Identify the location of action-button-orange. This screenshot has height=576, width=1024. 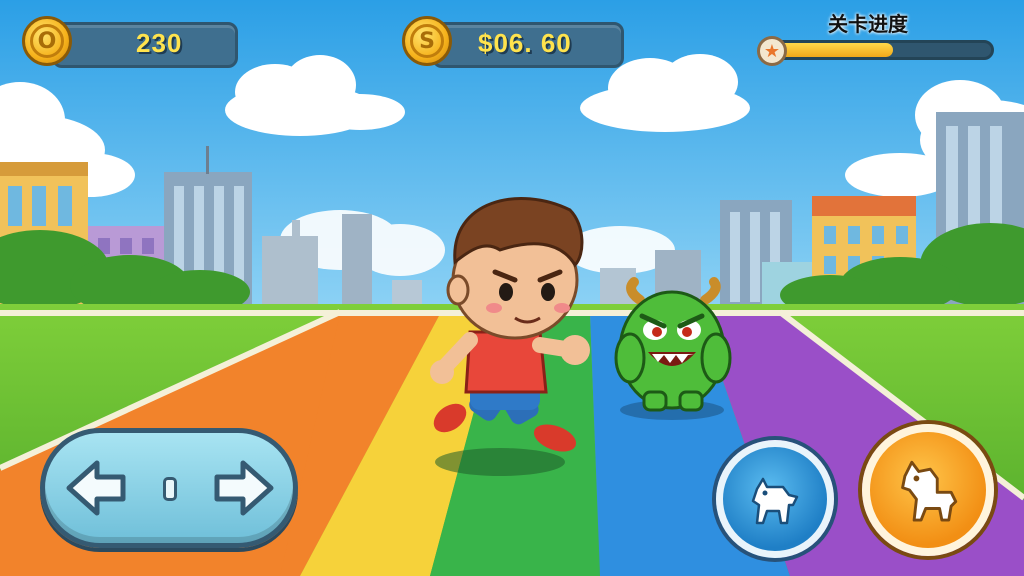
(928, 490).